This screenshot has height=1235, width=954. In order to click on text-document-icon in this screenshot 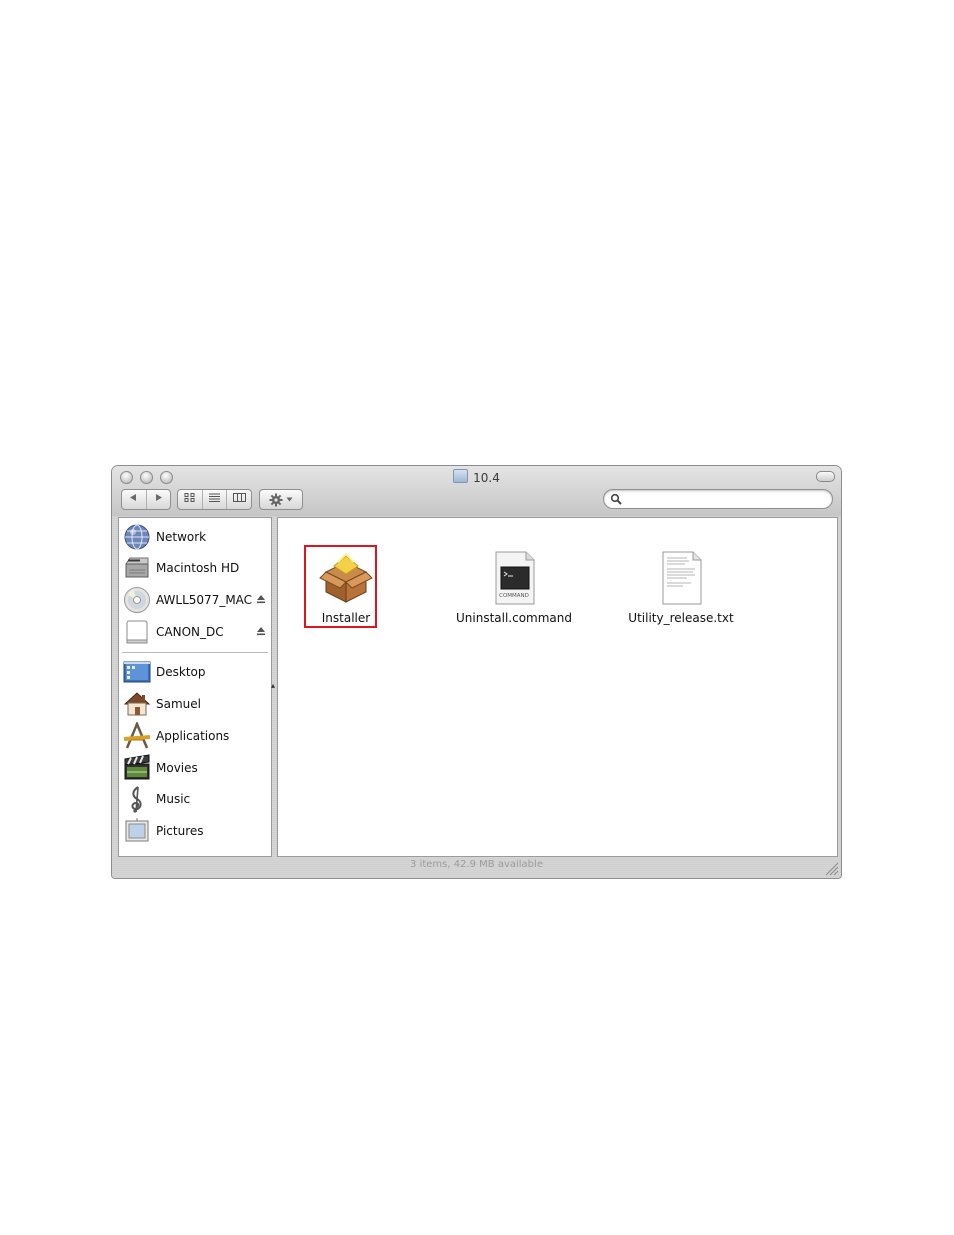, I will do `click(681, 578)`.